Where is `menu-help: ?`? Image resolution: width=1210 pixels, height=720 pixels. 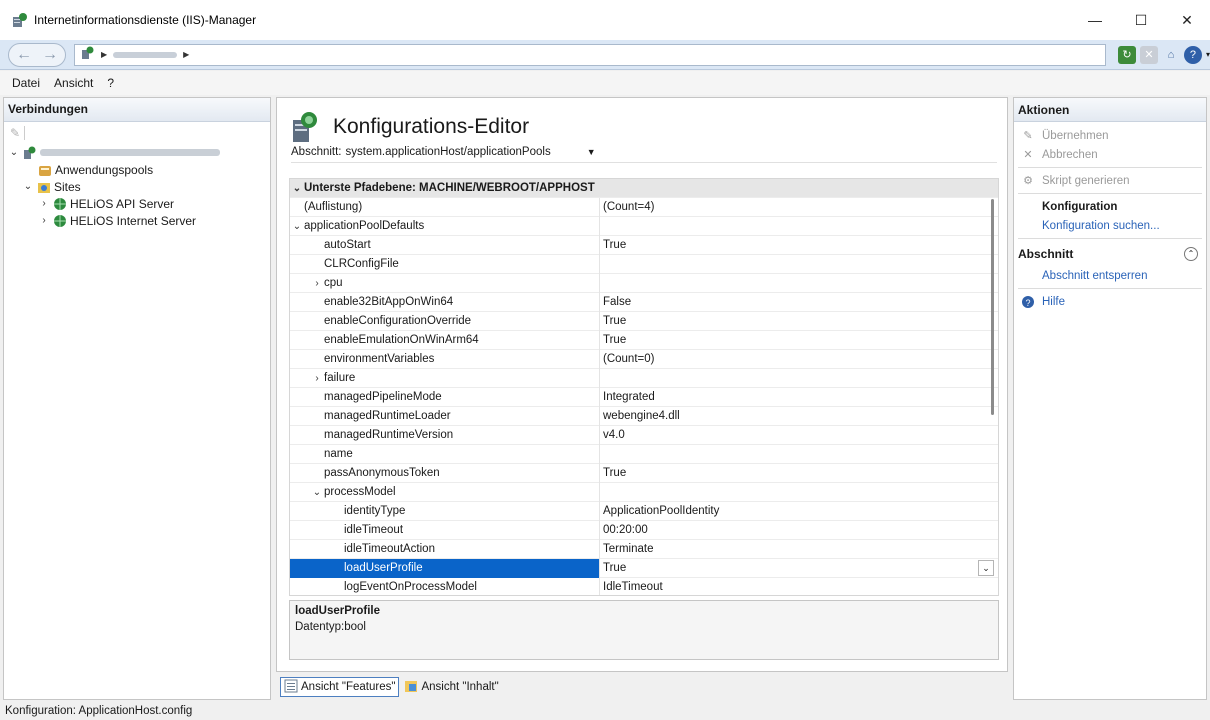
menu-help: ? is located at coordinates (110, 83).